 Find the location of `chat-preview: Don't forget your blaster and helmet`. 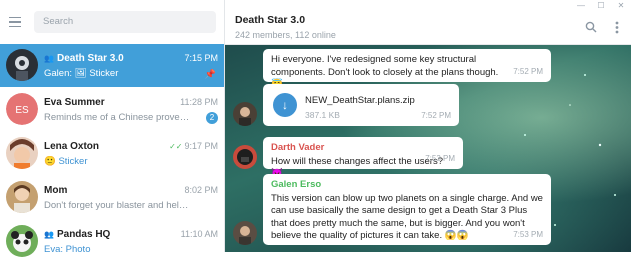

chat-preview: Don't forget your blaster and helmet is located at coordinates (119, 205).